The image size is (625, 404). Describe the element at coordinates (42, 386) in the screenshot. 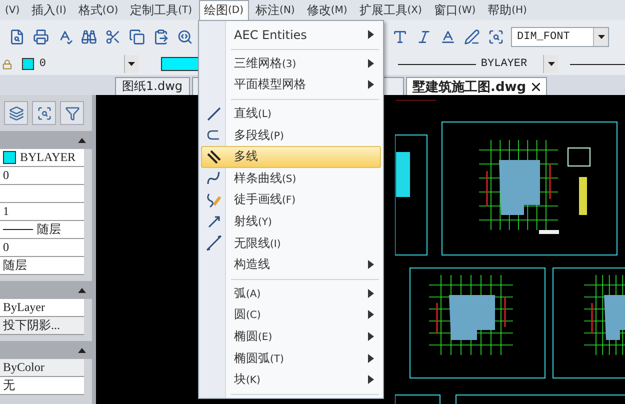

I see `property-value: 无` at that location.